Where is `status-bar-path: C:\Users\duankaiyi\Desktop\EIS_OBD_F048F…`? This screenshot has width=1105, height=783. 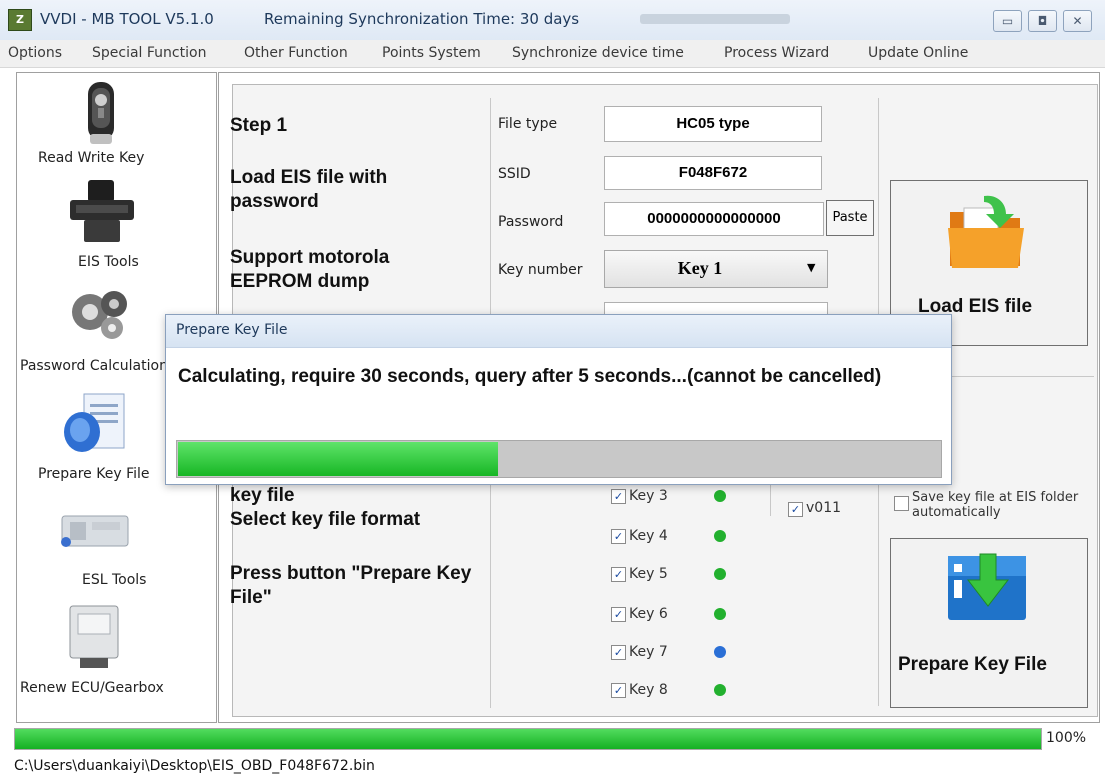
status-bar-path: C:\Users\duankaiyi\Desktop\EIS_OBD_F048F… is located at coordinates (194, 766).